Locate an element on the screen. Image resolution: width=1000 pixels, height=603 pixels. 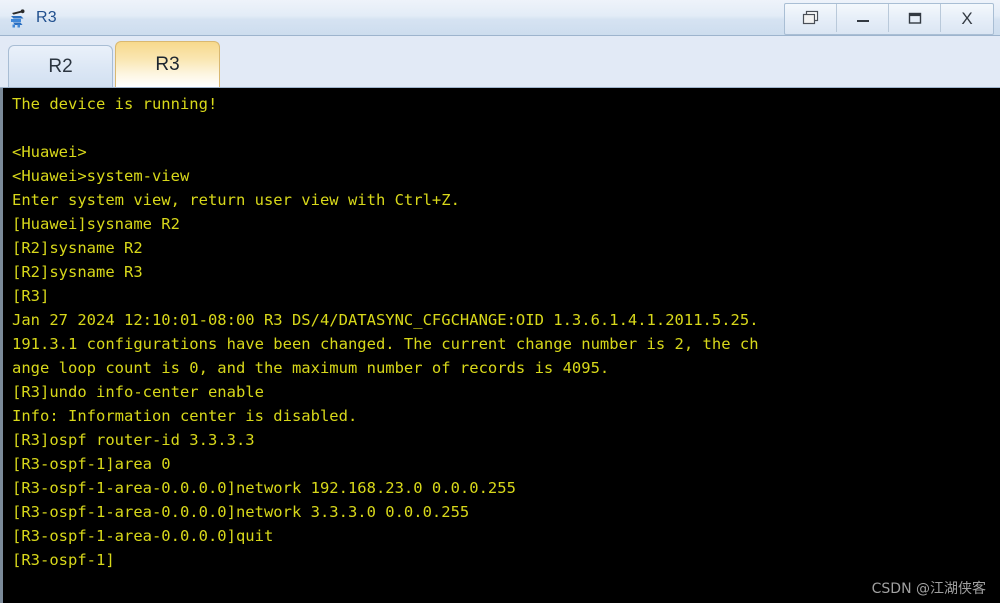
tab-r3-label: R3 is located at coordinates (167, 64).